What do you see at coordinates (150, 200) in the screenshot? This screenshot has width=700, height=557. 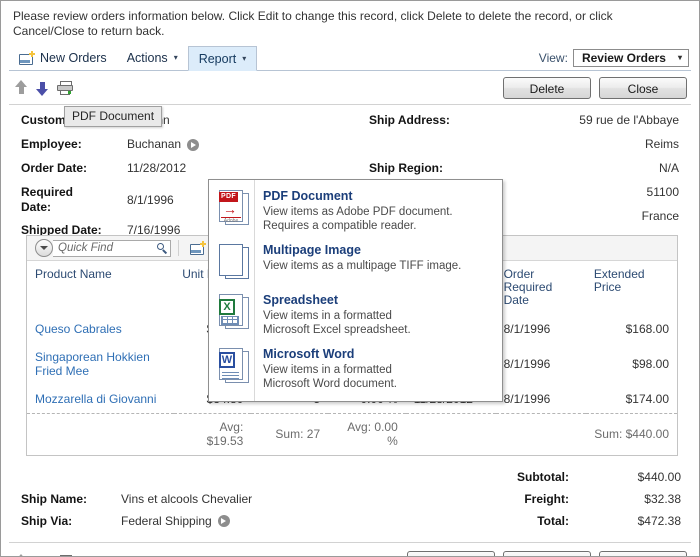 I see `field-value: 8/1/1996` at bounding box center [150, 200].